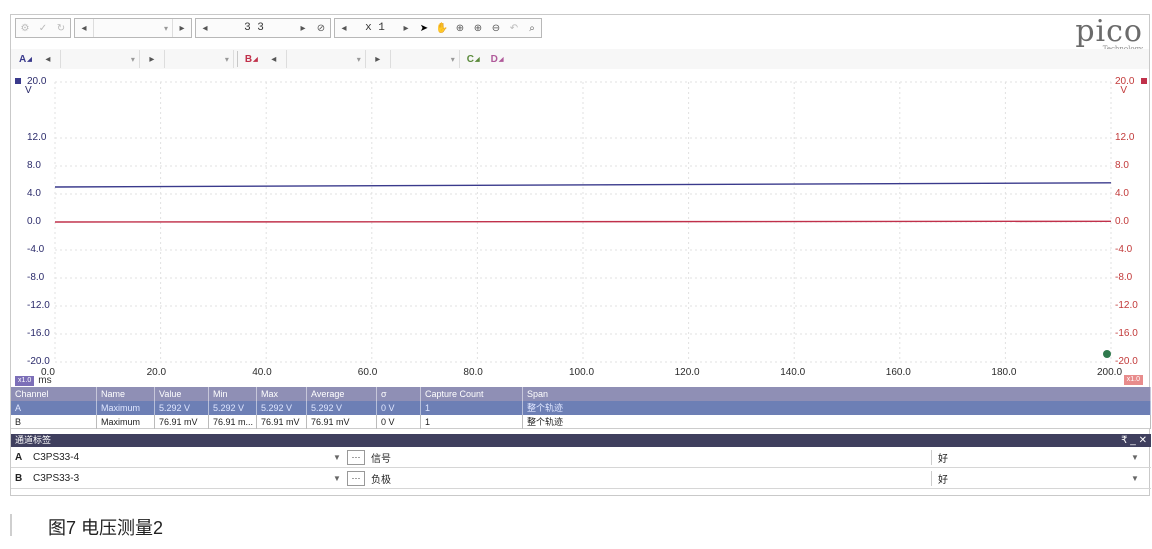  I want to click on compass-icon: ⊘, so click(321, 28).